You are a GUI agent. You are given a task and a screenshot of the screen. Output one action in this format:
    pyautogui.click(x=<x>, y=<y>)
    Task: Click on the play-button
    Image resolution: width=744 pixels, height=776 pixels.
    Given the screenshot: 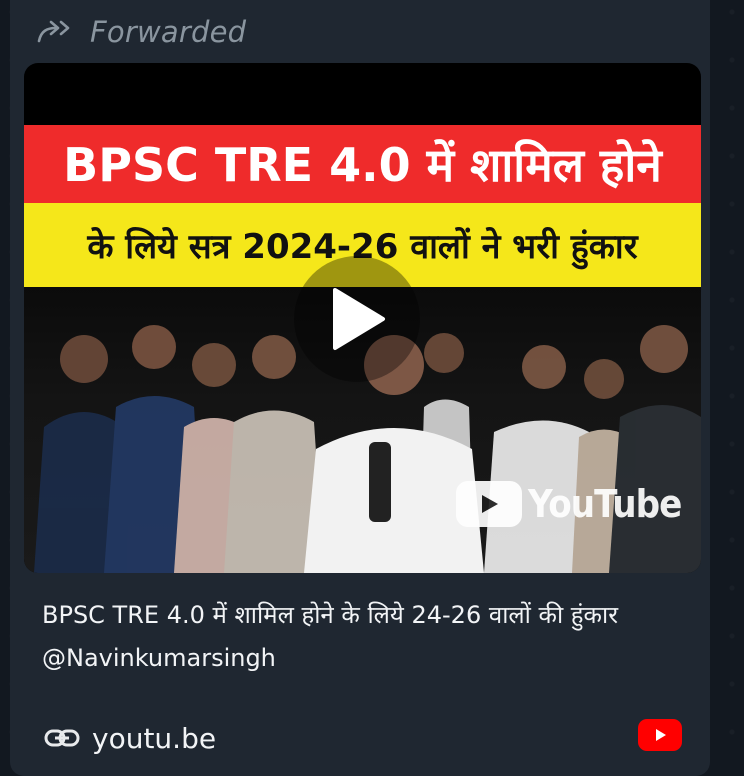 What is the action you would take?
    pyautogui.click(x=357, y=319)
    